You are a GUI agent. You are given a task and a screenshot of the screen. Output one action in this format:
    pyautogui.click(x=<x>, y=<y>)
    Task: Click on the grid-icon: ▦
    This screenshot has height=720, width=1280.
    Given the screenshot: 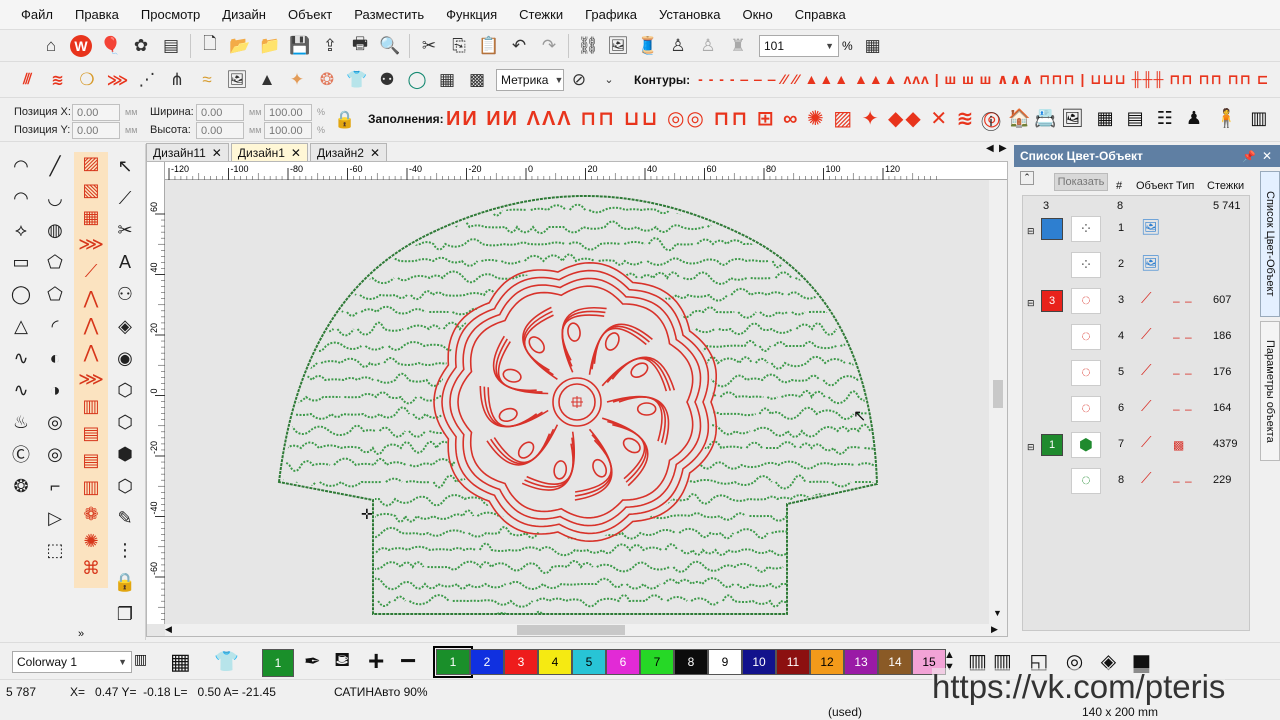 What is the action you would take?
    pyautogui.click(x=447, y=80)
    